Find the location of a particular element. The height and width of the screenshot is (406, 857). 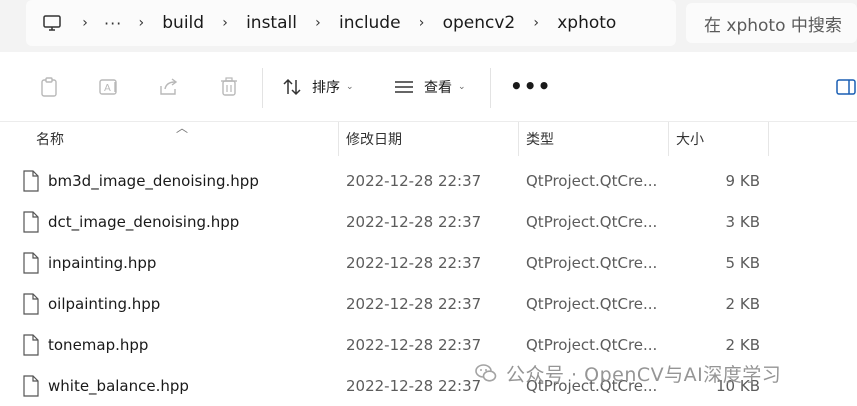

breadcrumb-overflow: ··· is located at coordinates (113, 23).